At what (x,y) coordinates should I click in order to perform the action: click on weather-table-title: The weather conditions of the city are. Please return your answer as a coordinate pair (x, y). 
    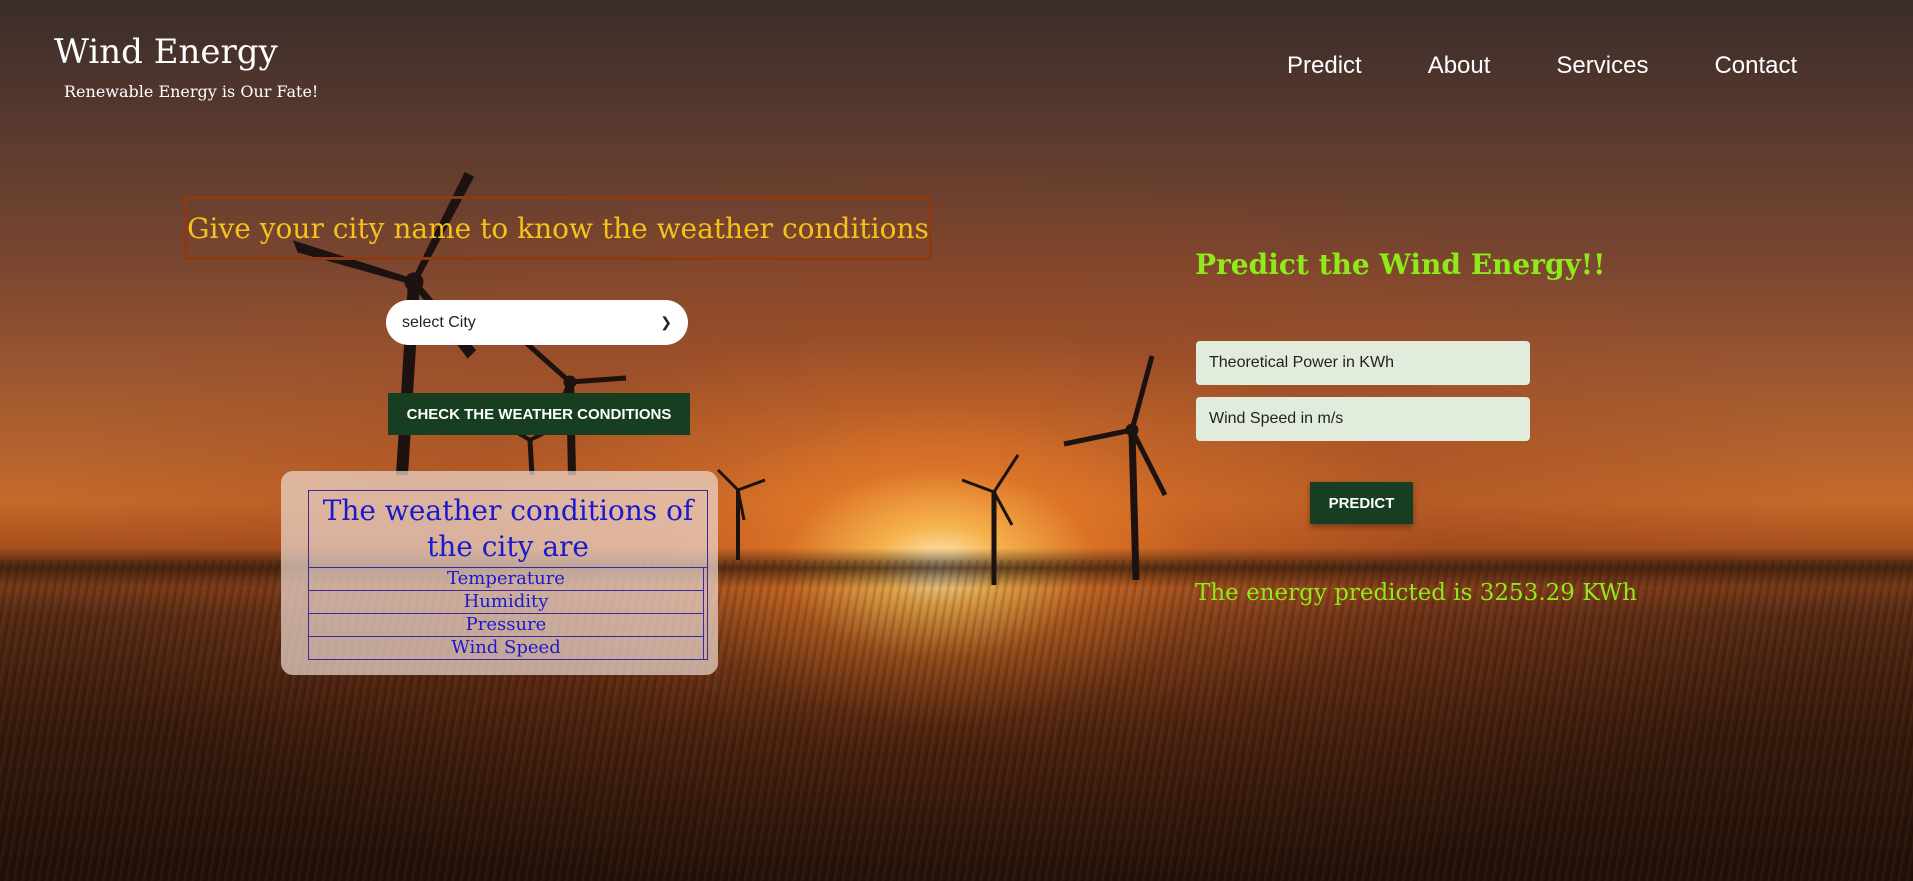
    Looking at the image, I should click on (508, 529).